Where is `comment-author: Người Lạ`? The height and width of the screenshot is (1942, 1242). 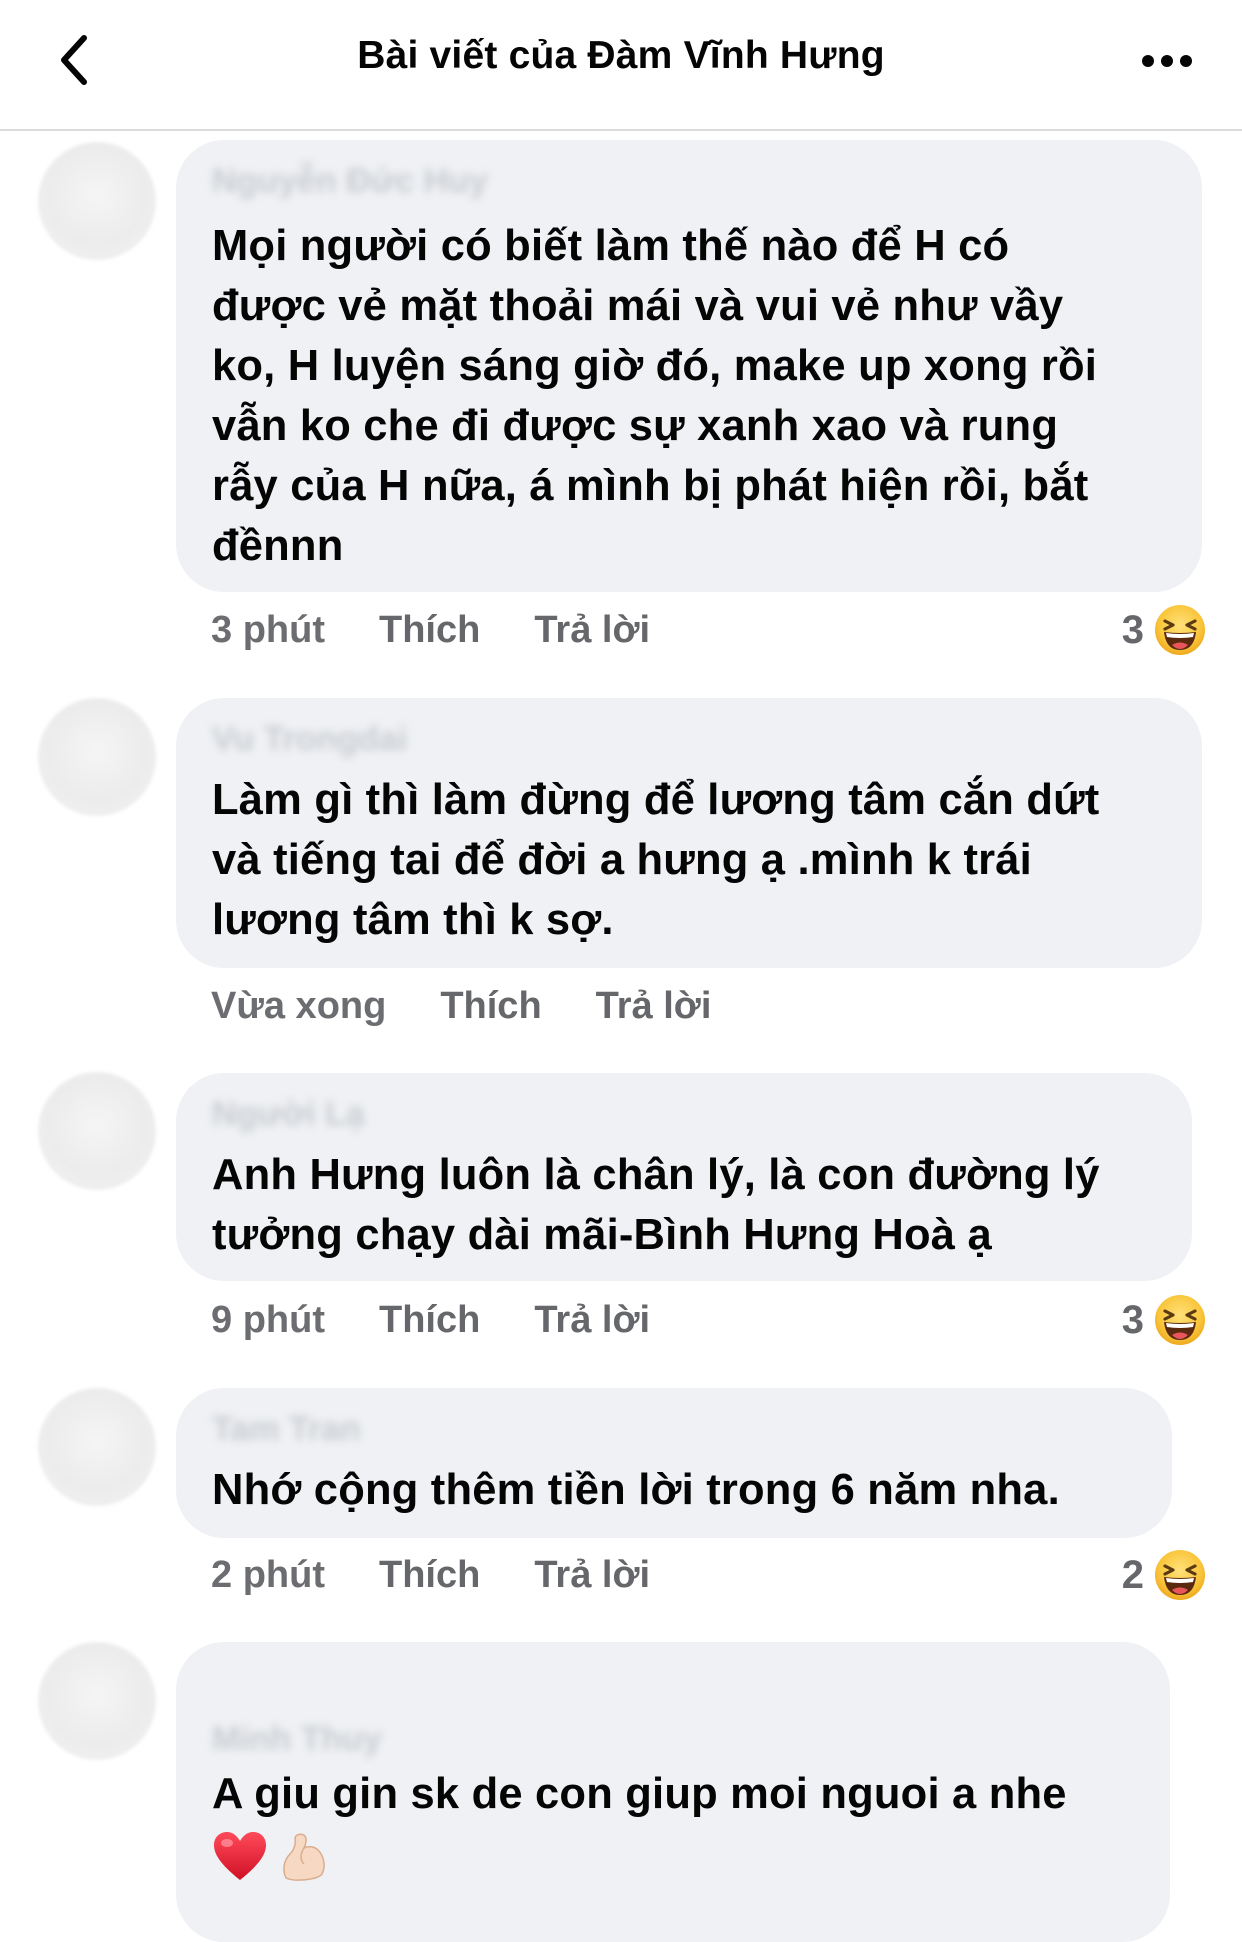 comment-author: Người Lạ is located at coordinates (288, 1114).